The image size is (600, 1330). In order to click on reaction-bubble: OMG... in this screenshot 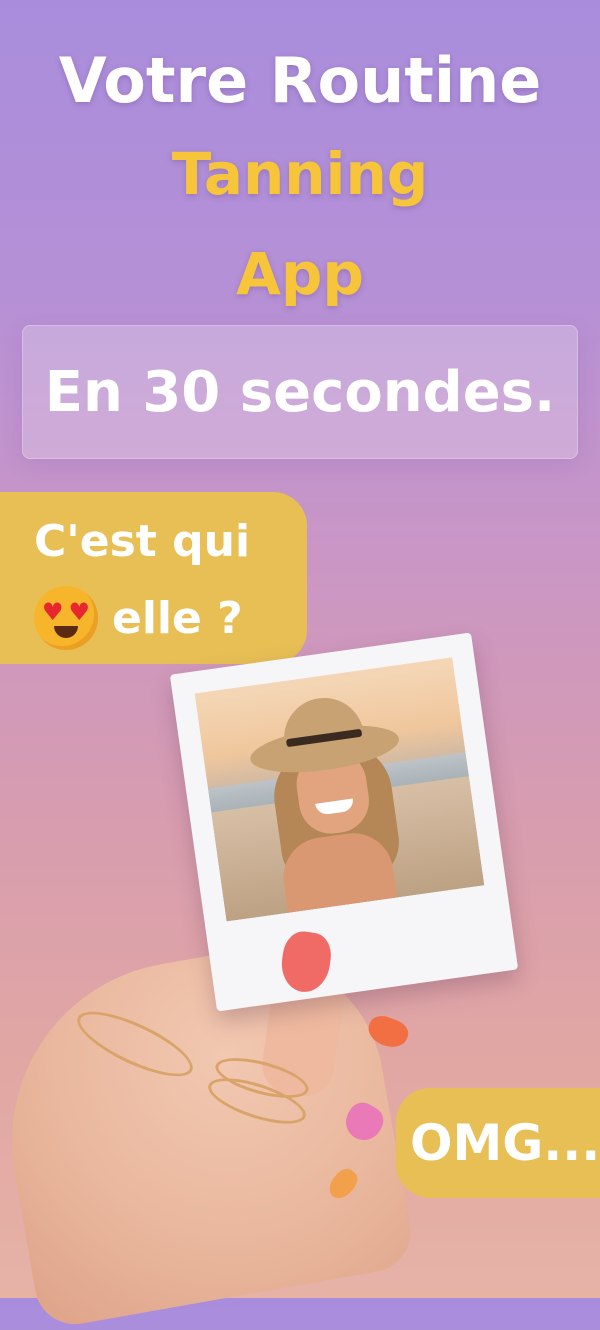, I will do `click(498, 1143)`.